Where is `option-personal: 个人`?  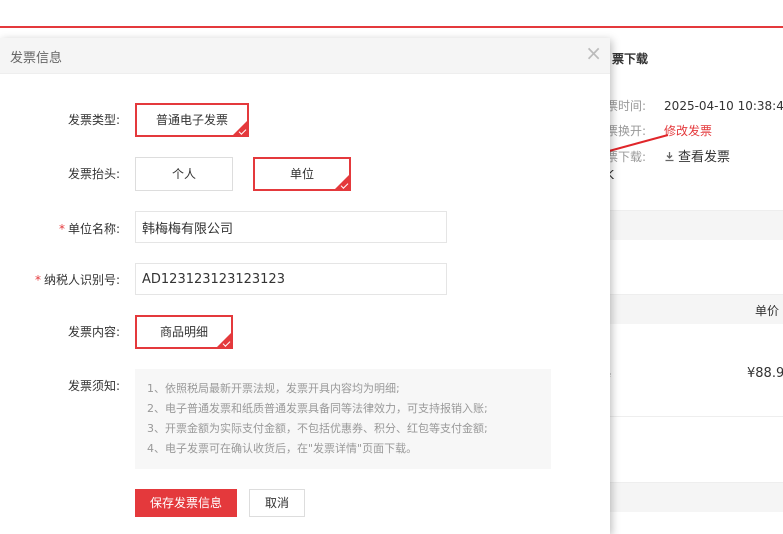 option-personal: 个人 is located at coordinates (184, 174).